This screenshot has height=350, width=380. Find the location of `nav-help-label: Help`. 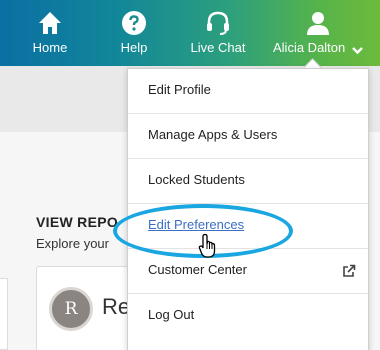

nav-help-label: Help is located at coordinates (134, 47).